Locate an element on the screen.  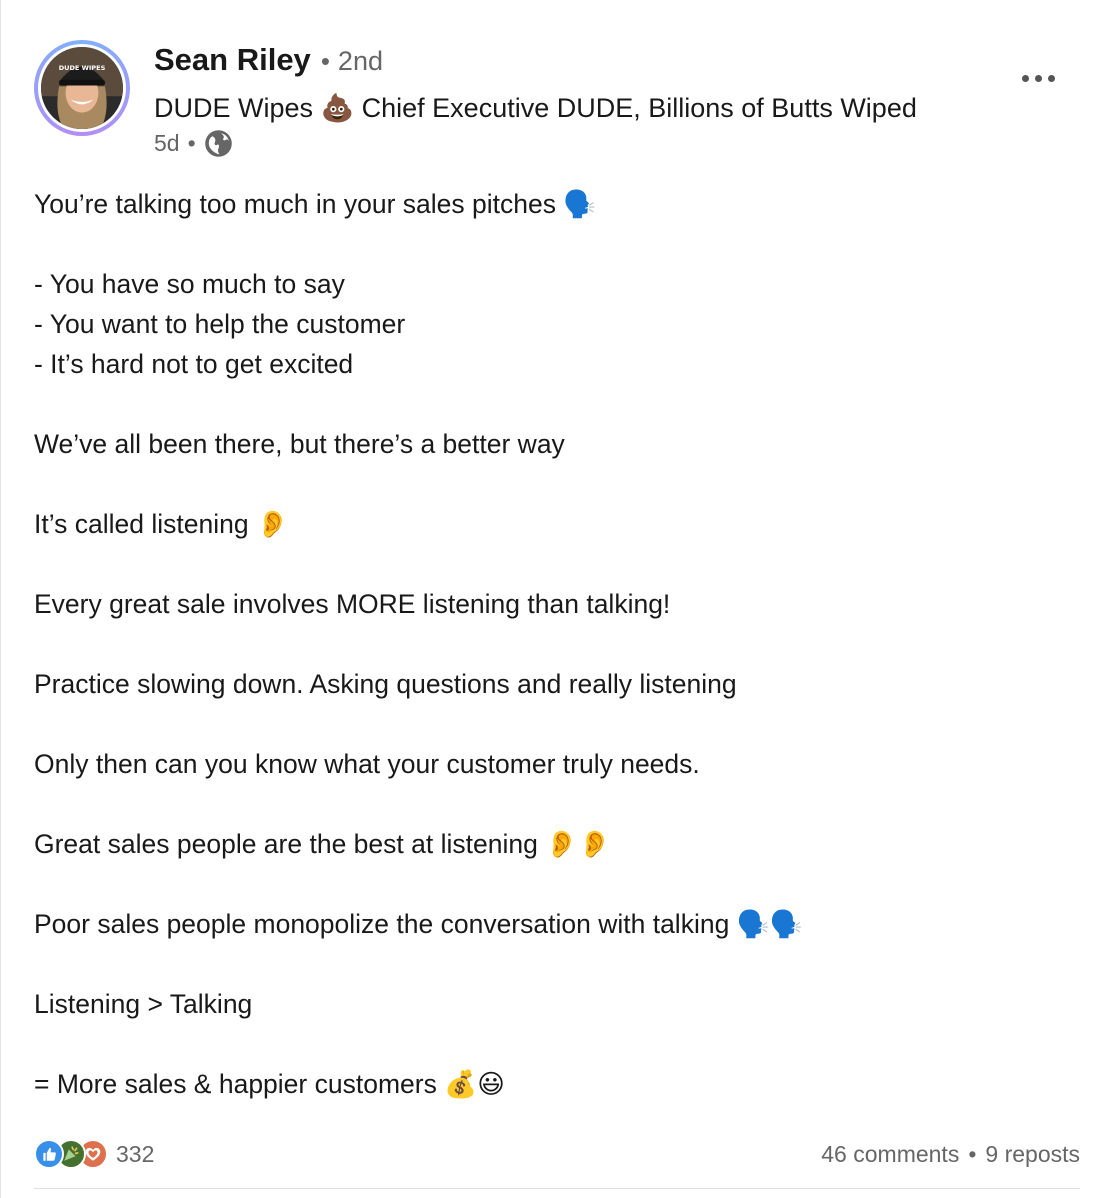
reaction-count: 332 is located at coordinates (135, 1153).